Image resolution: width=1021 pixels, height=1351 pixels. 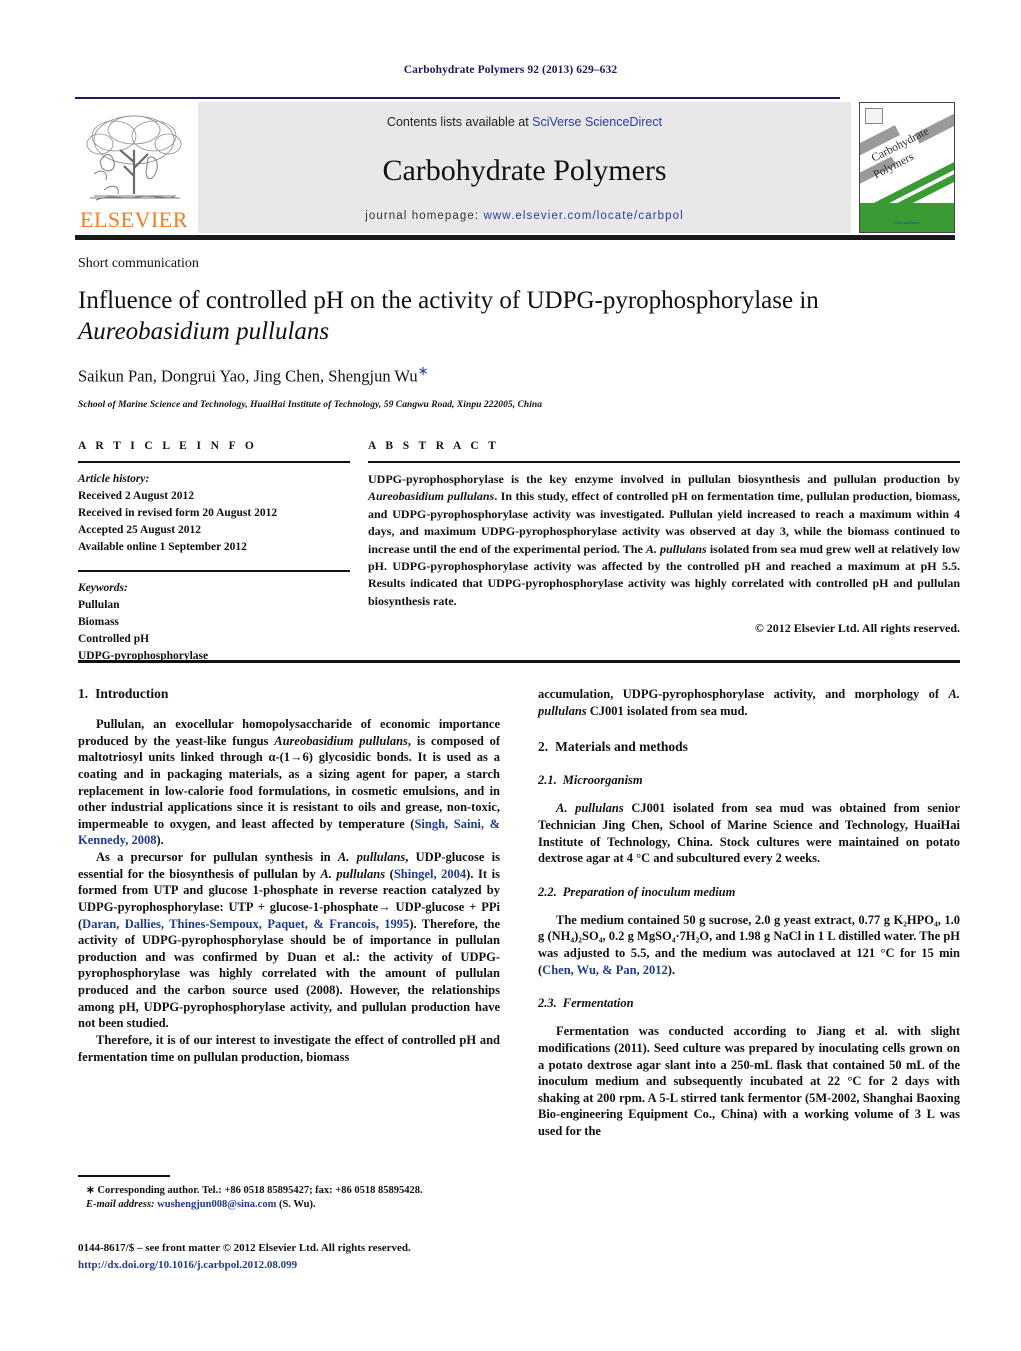 I want to click on citation-link-chen: Chen, Wu, & Pan, 2012, so click(x=605, y=970).